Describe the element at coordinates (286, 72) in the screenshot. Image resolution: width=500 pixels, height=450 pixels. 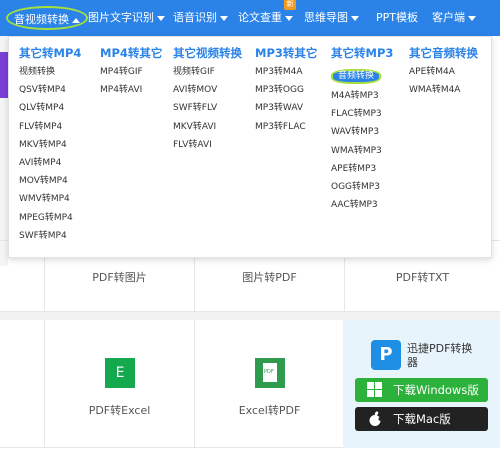
I see `menu-link: MP3转M4A` at that location.